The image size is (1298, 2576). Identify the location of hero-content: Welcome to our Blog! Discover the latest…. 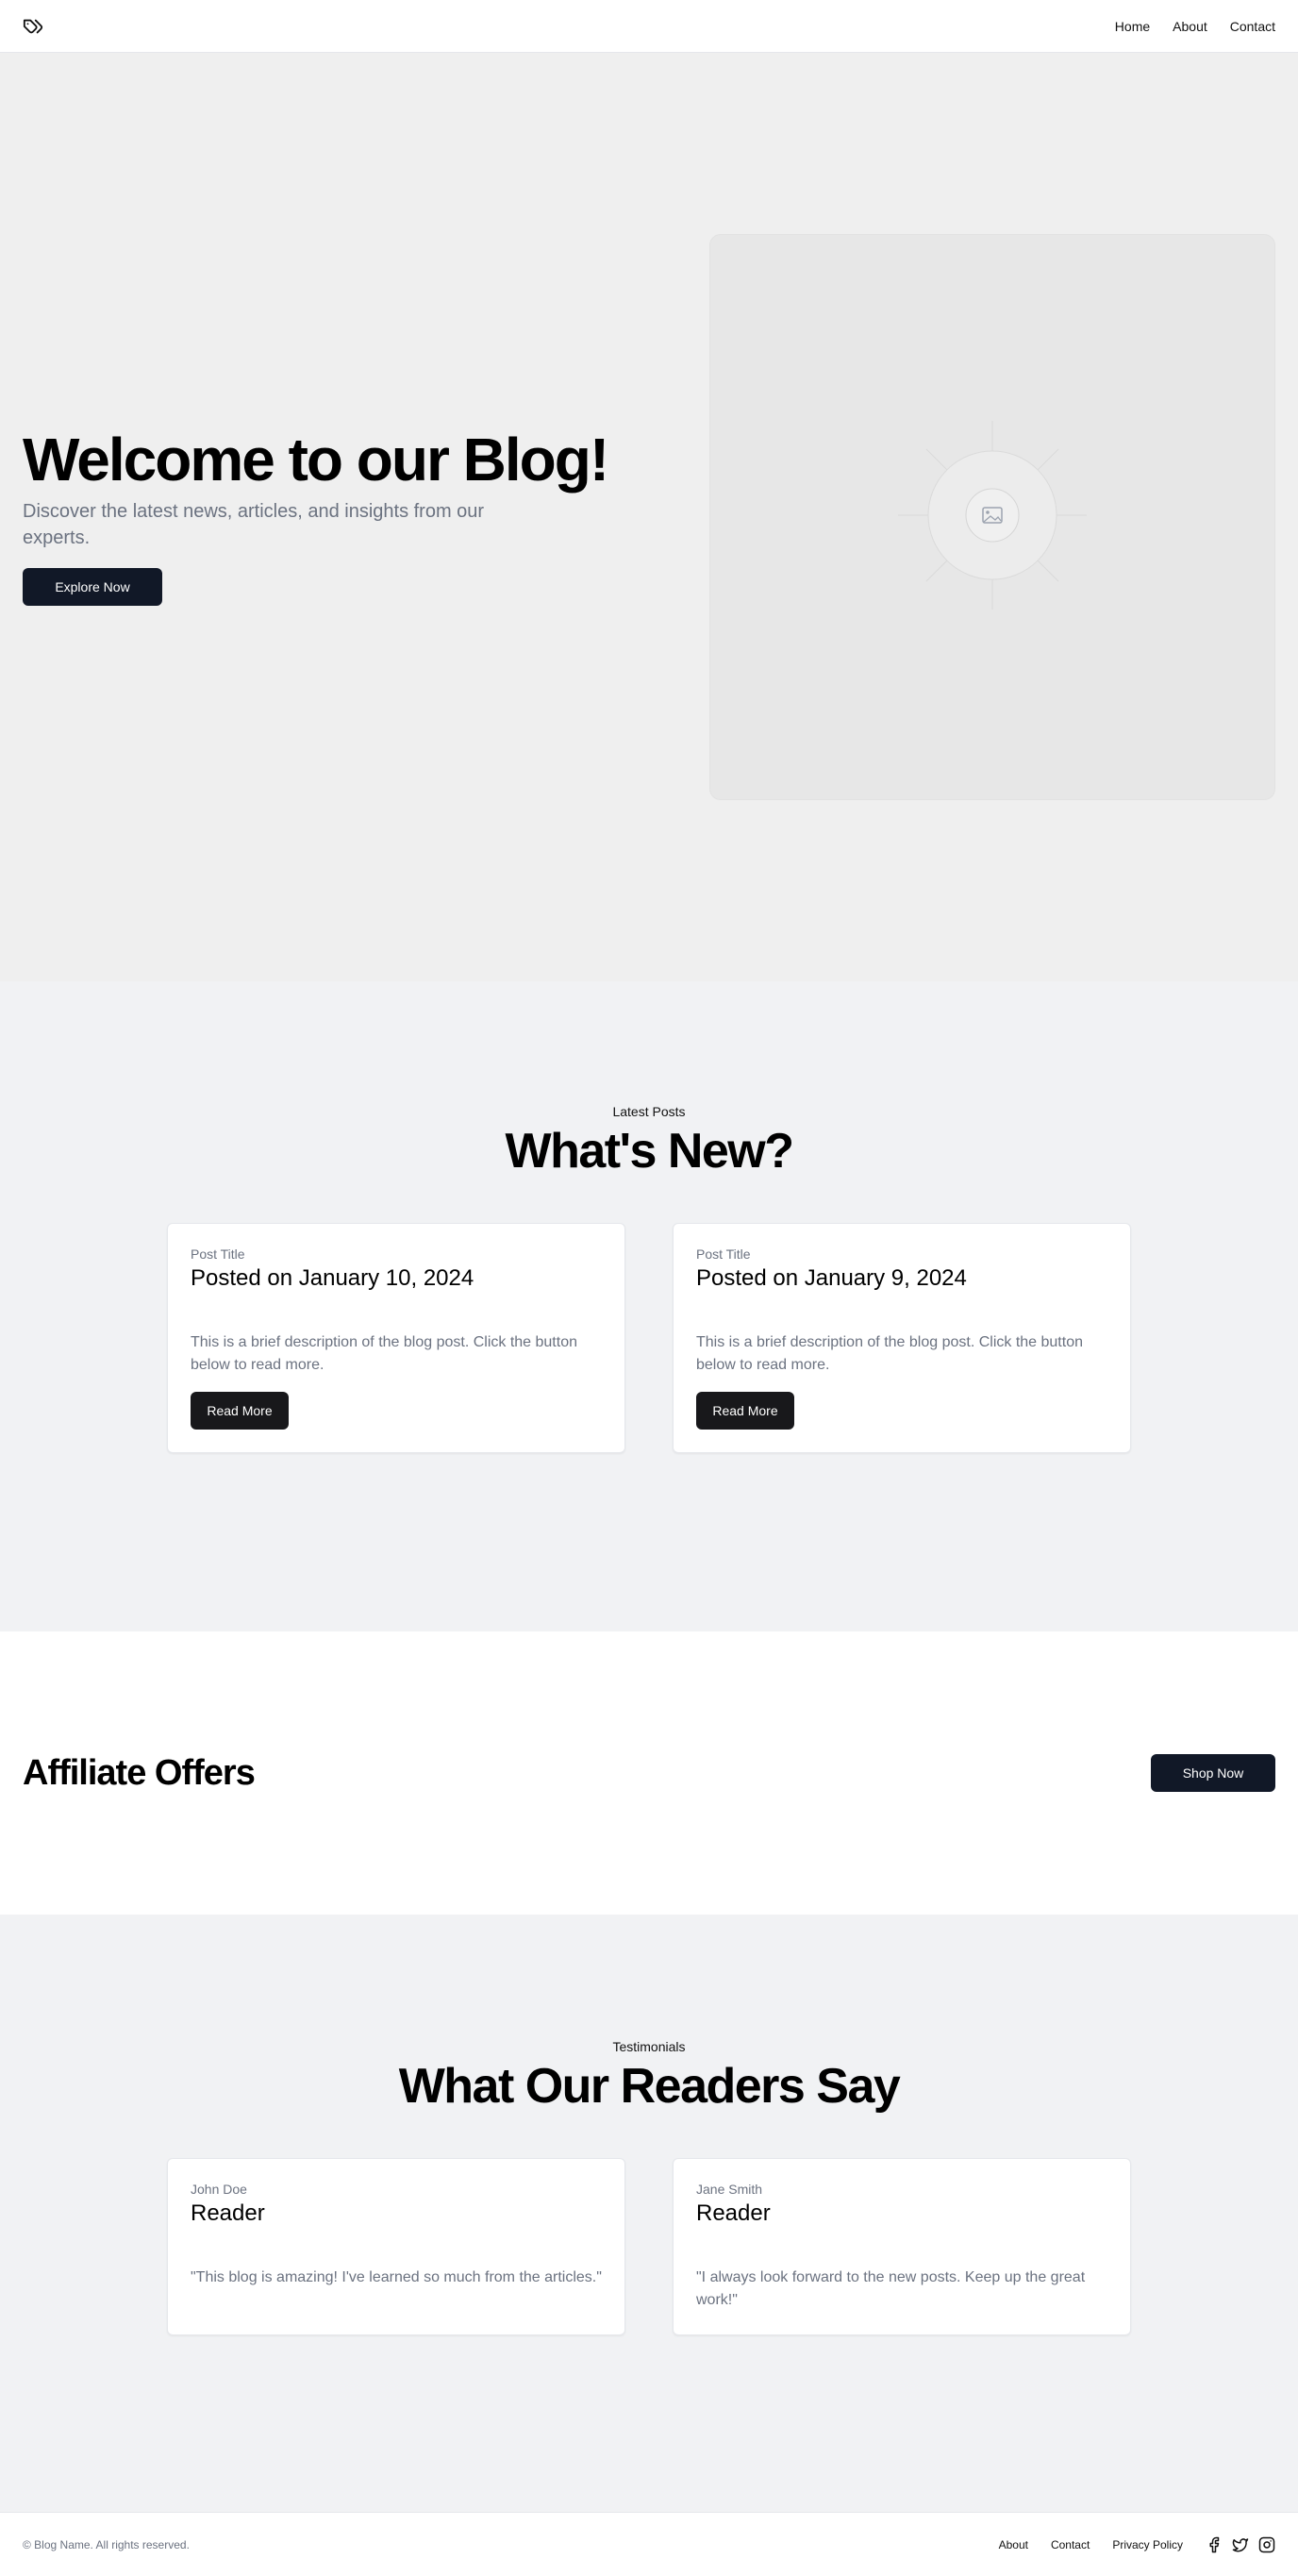
(324, 516).